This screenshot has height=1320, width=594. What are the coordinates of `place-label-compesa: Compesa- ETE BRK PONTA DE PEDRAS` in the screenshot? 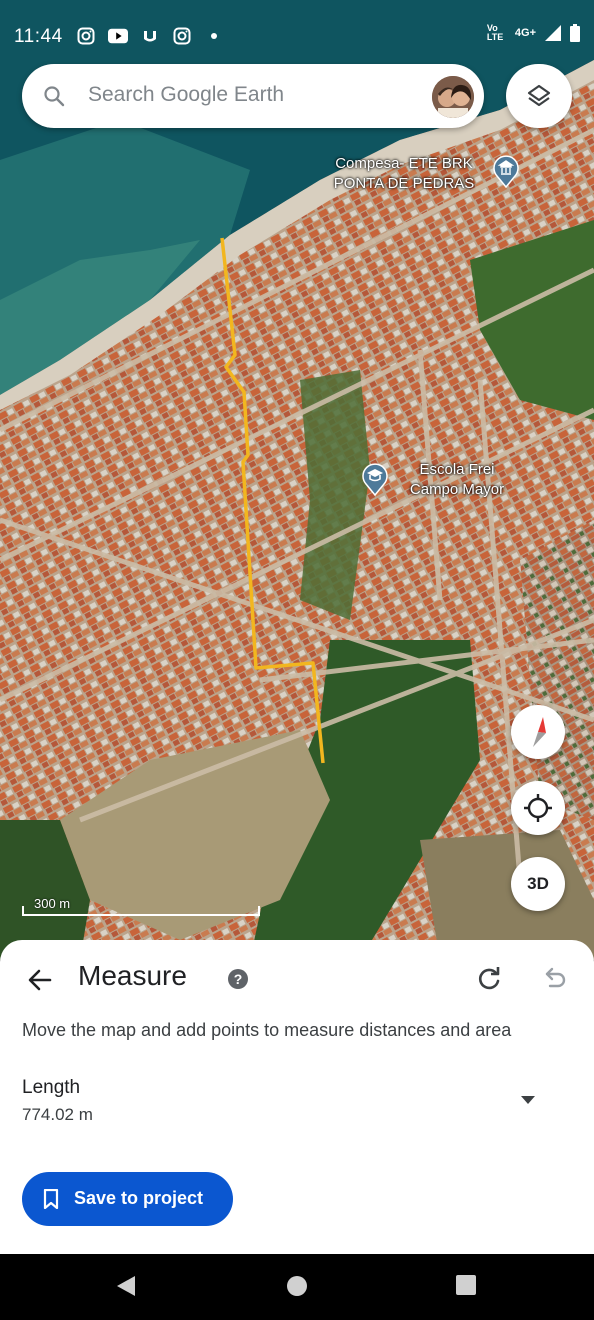 It's located at (404, 174).